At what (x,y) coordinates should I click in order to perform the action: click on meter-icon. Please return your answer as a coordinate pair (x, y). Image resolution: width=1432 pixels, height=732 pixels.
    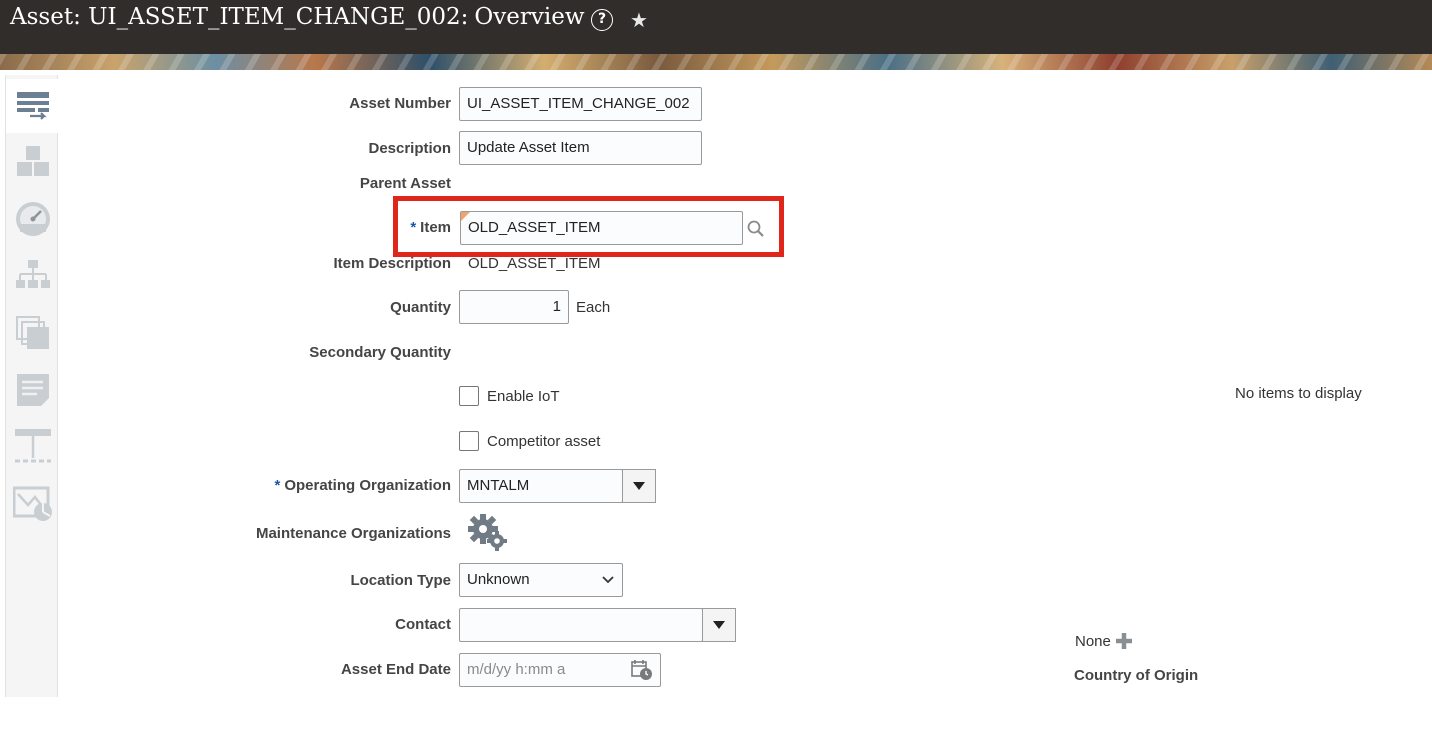
    Looking at the image, I should click on (32, 219).